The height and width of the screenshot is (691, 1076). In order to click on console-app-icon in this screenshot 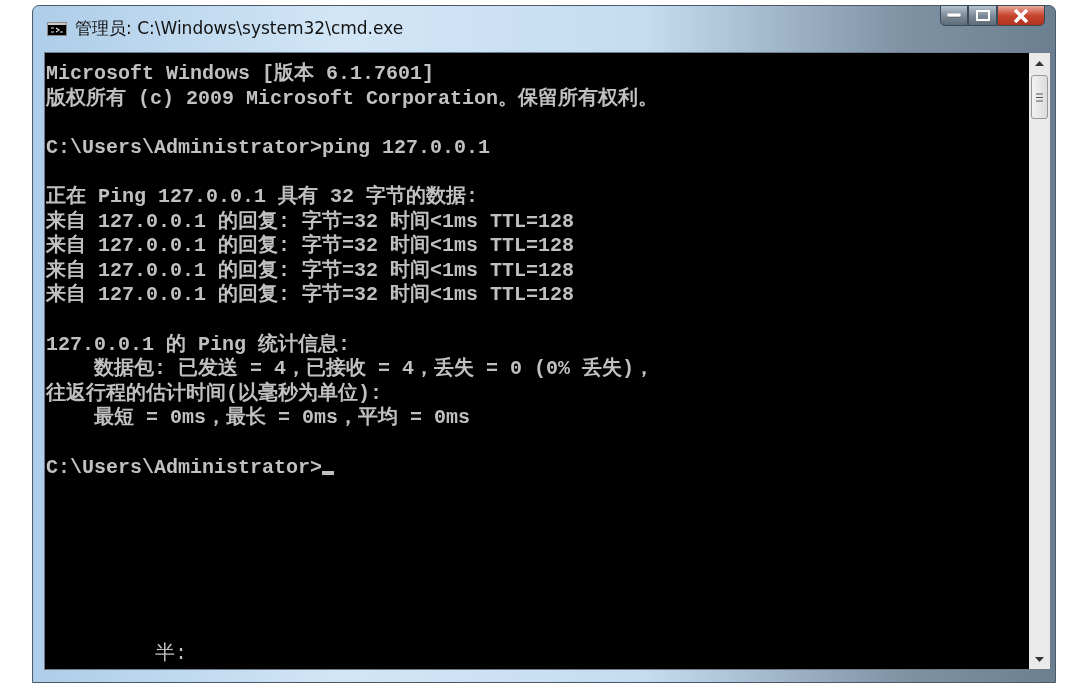, I will do `click(57, 29)`.